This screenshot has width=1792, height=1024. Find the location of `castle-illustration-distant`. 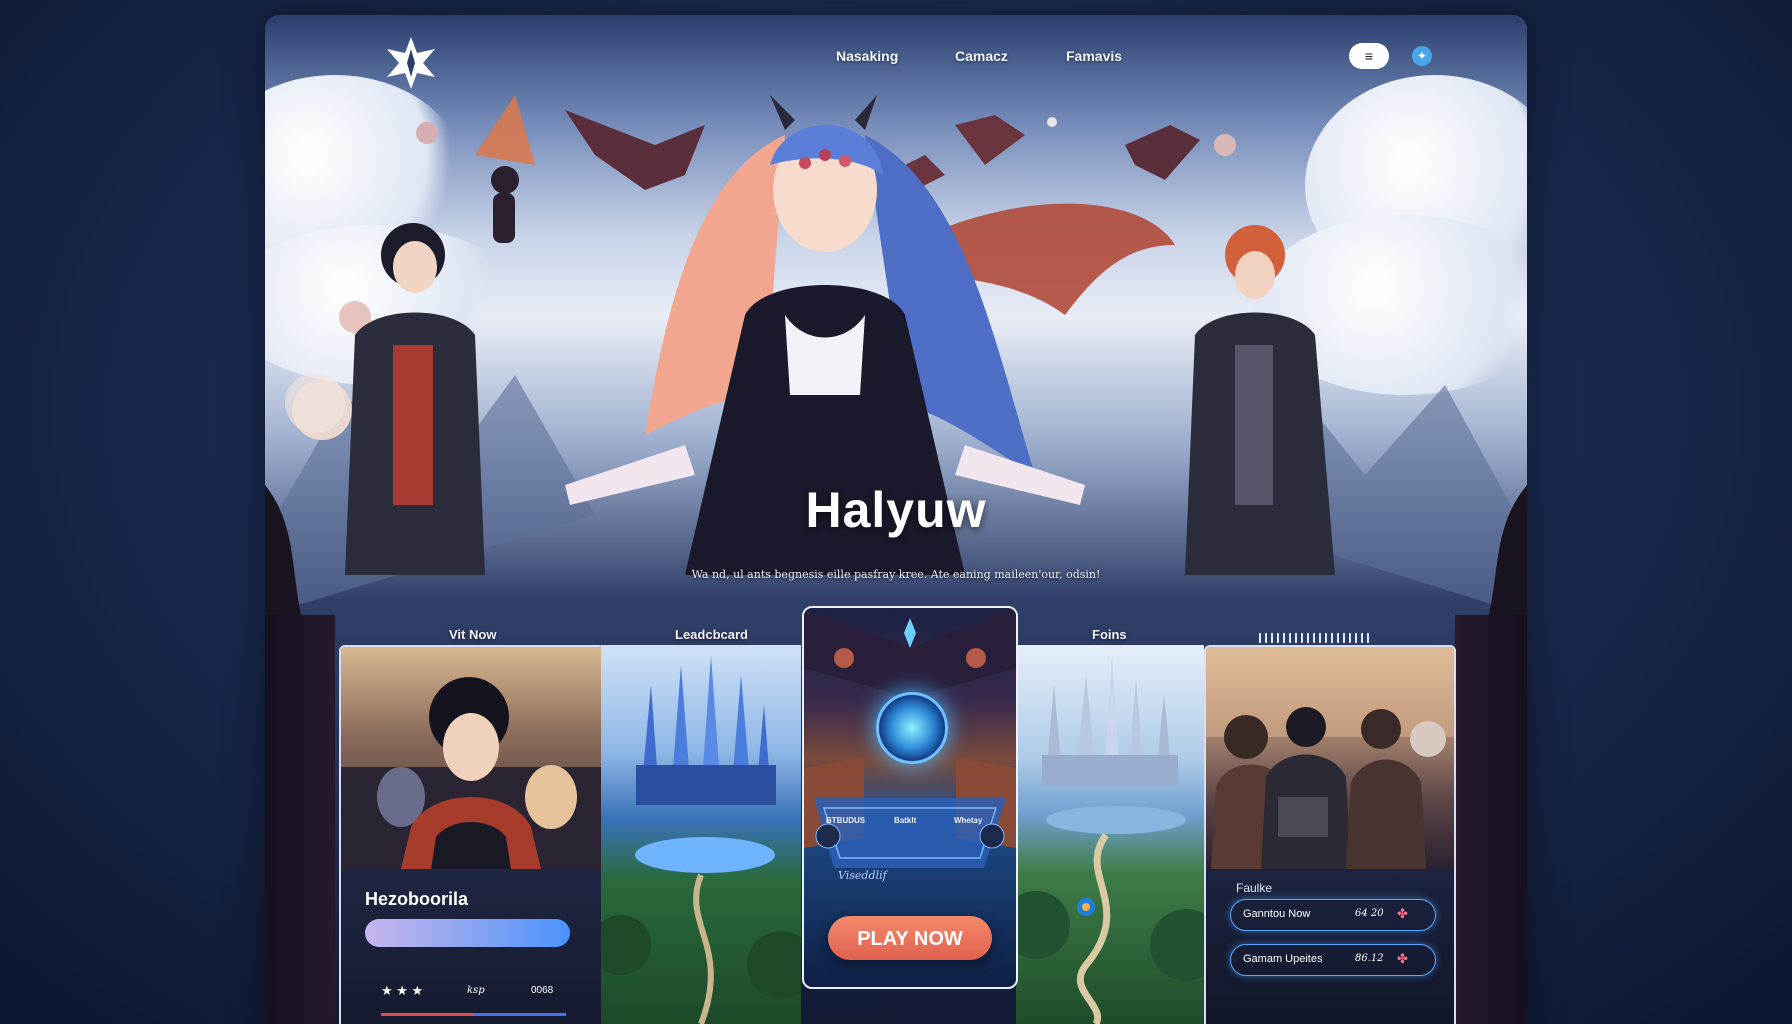

castle-illustration-distant is located at coordinates (1110, 839).